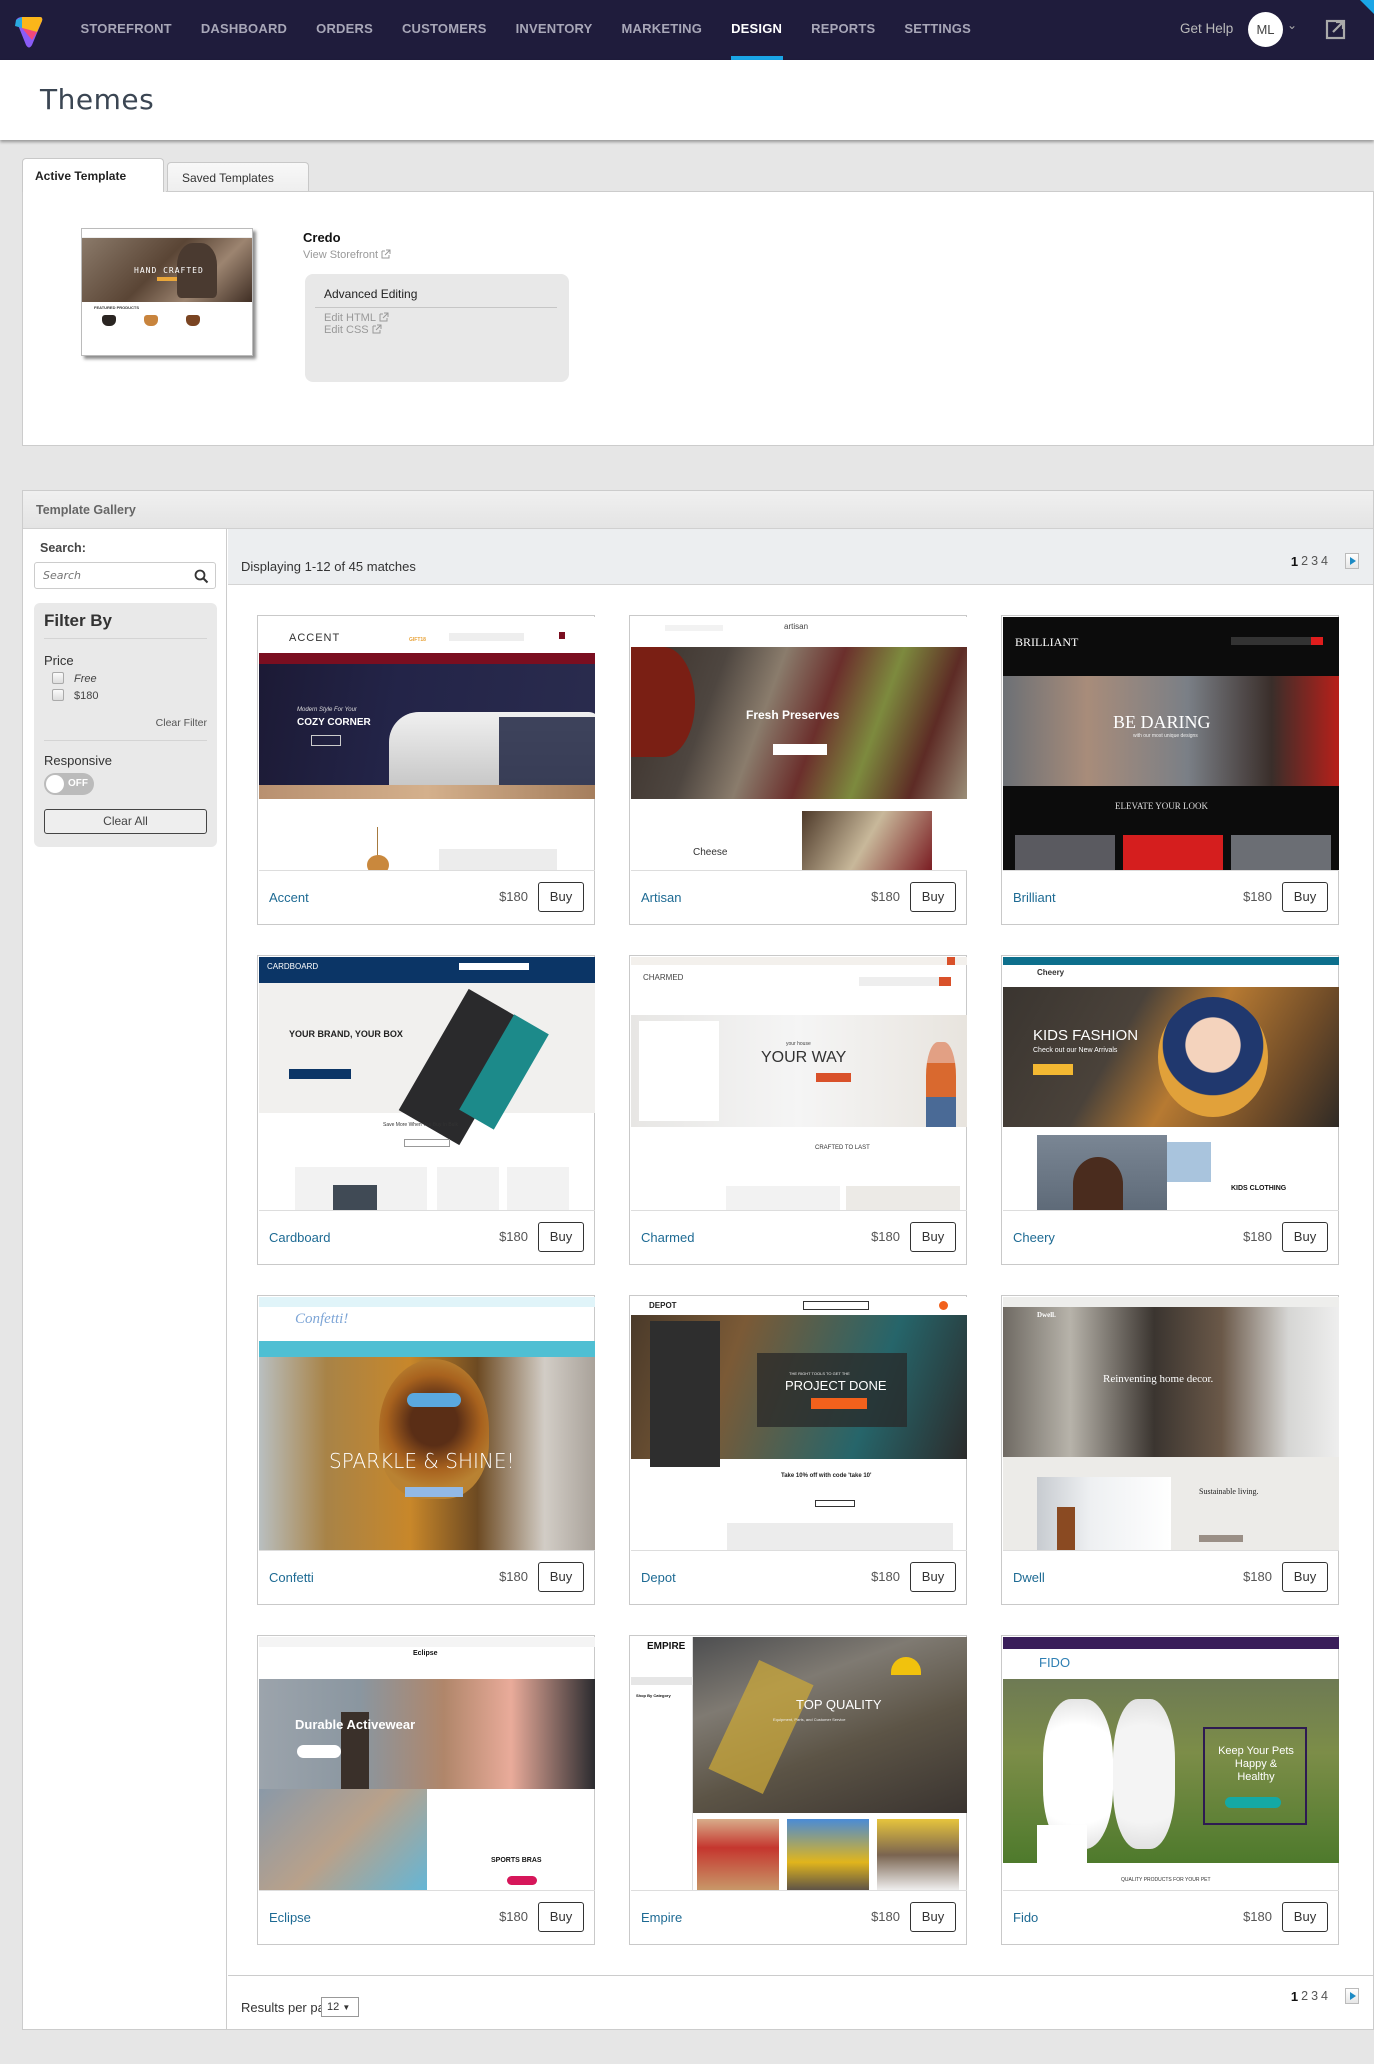  I want to click on app-logo-icon, so click(29, 31).